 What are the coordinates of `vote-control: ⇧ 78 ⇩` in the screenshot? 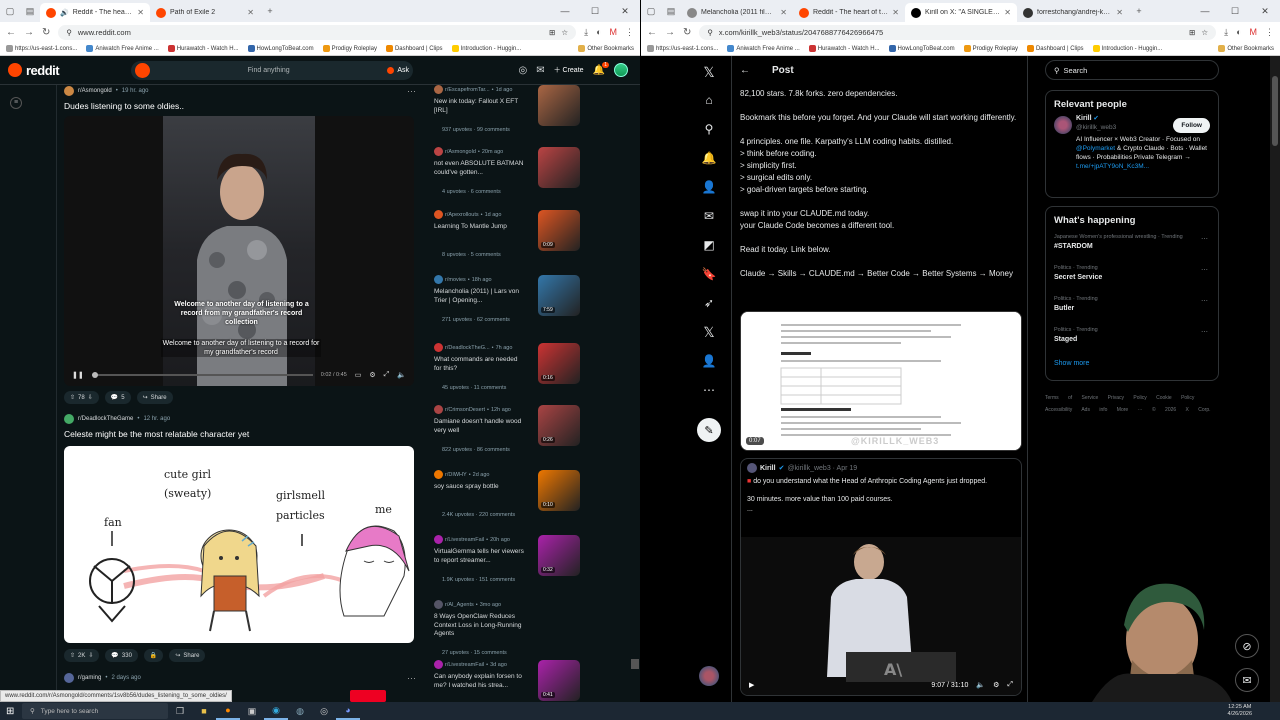 It's located at (81, 397).